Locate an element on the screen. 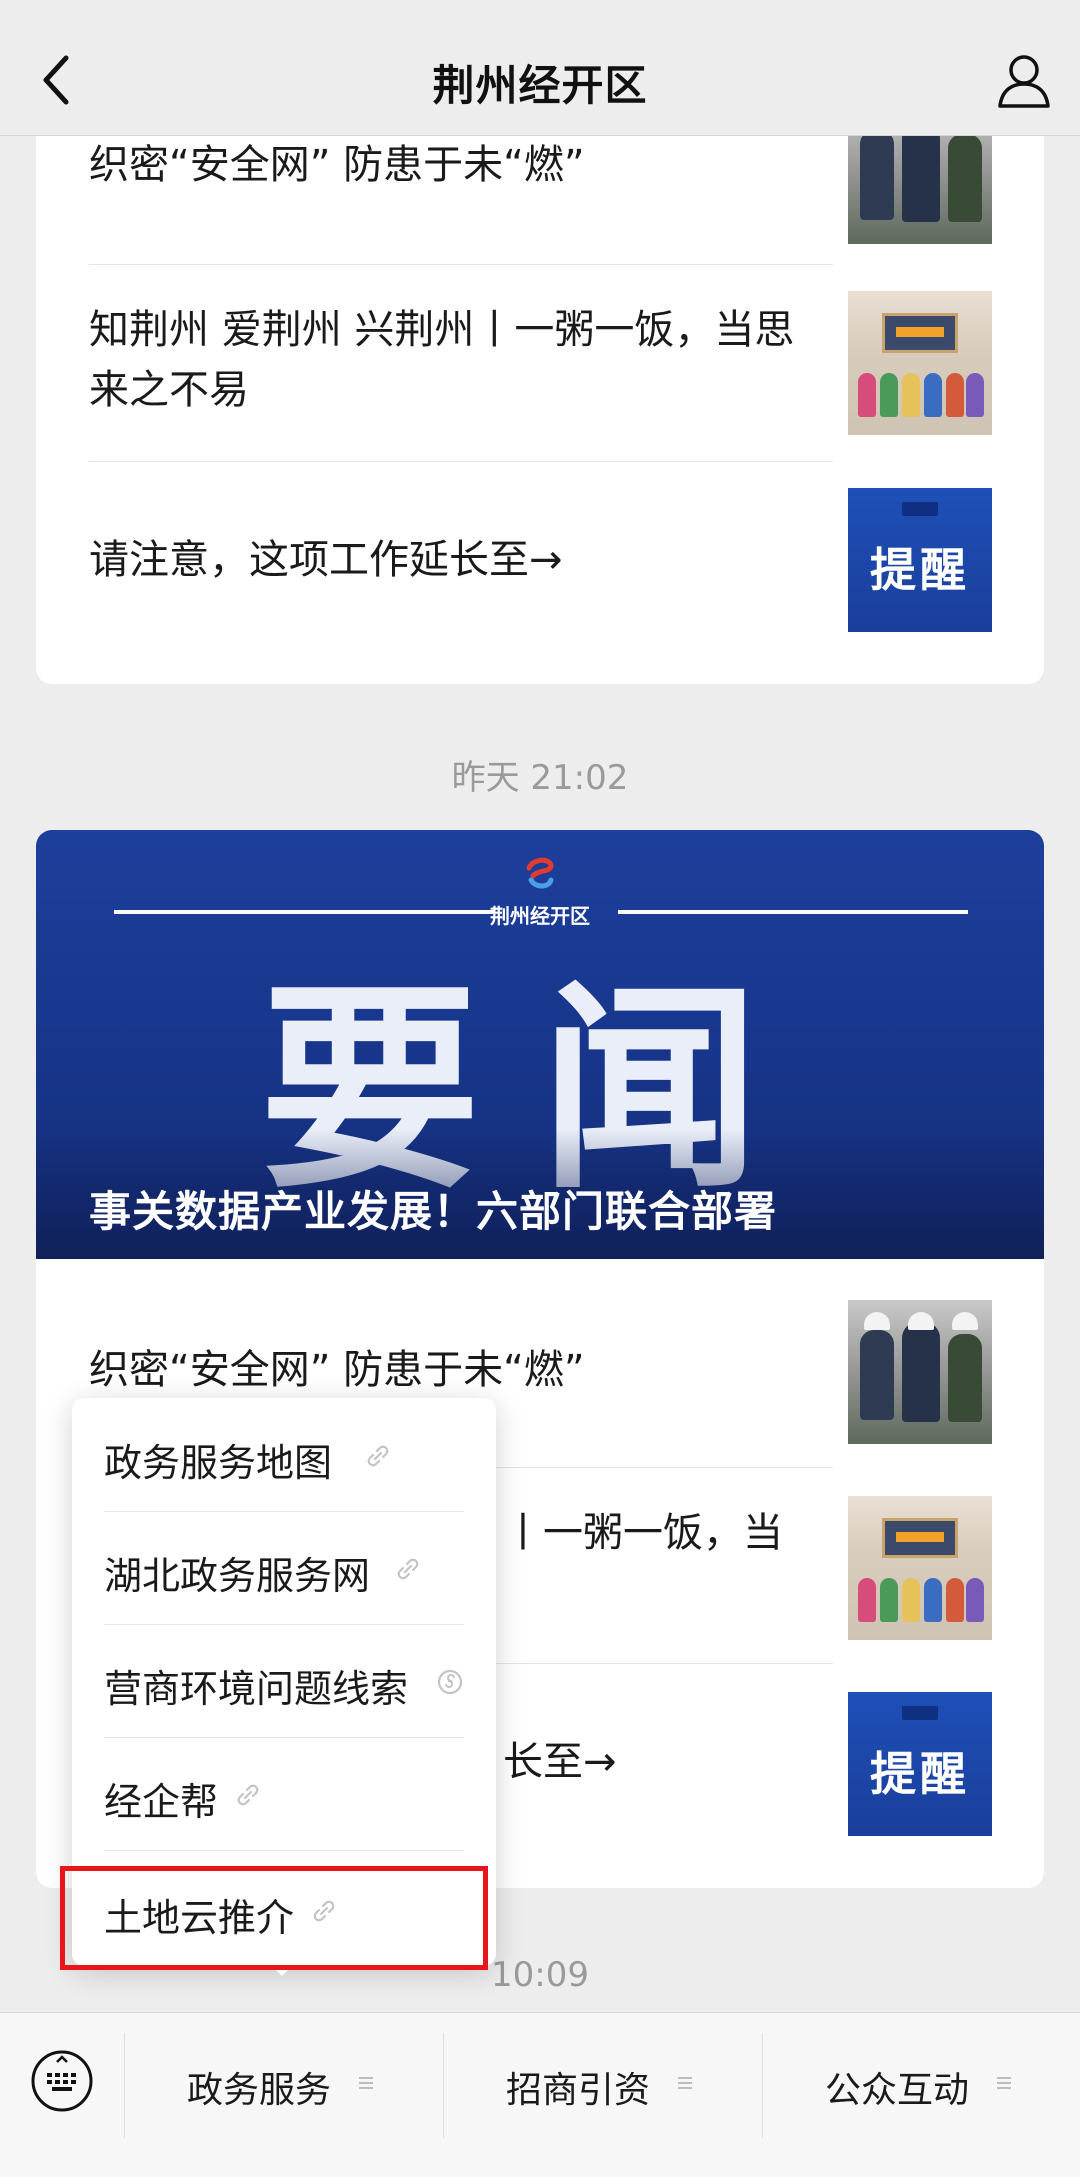 Image resolution: width=1080 pixels, height=2177 pixels. submenu-item-hubei-gov-service: 湖北政务服务网 is located at coordinates (284, 1567).